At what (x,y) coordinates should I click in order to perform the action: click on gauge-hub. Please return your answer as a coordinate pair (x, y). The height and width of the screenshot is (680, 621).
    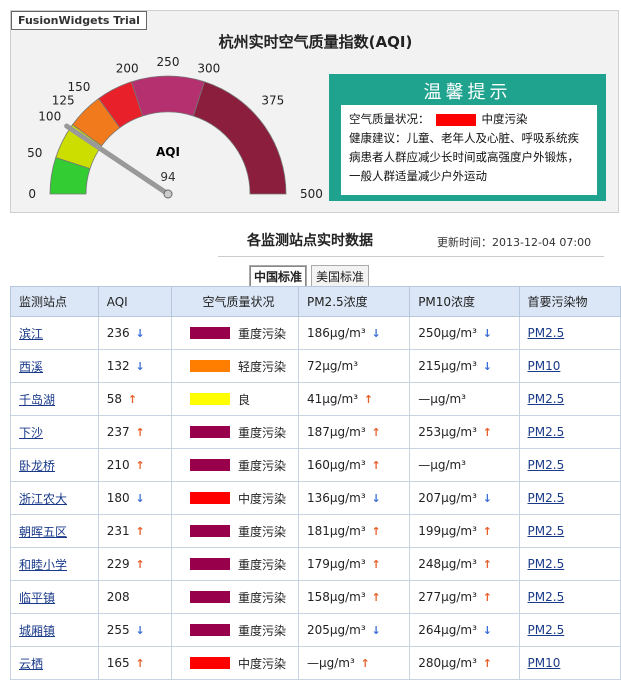
    Looking at the image, I should click on (168, 194).